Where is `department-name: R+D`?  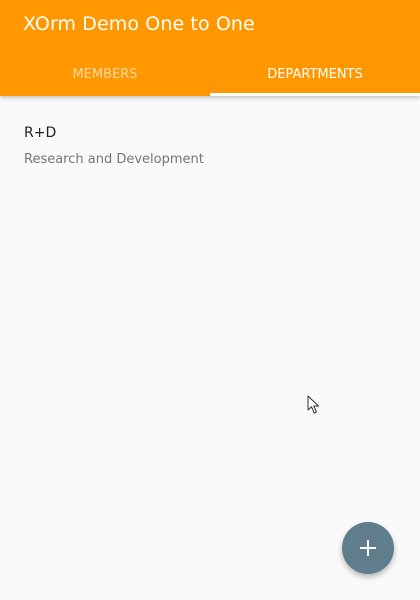 department-name: R+D is located at coordinates (40, 133).